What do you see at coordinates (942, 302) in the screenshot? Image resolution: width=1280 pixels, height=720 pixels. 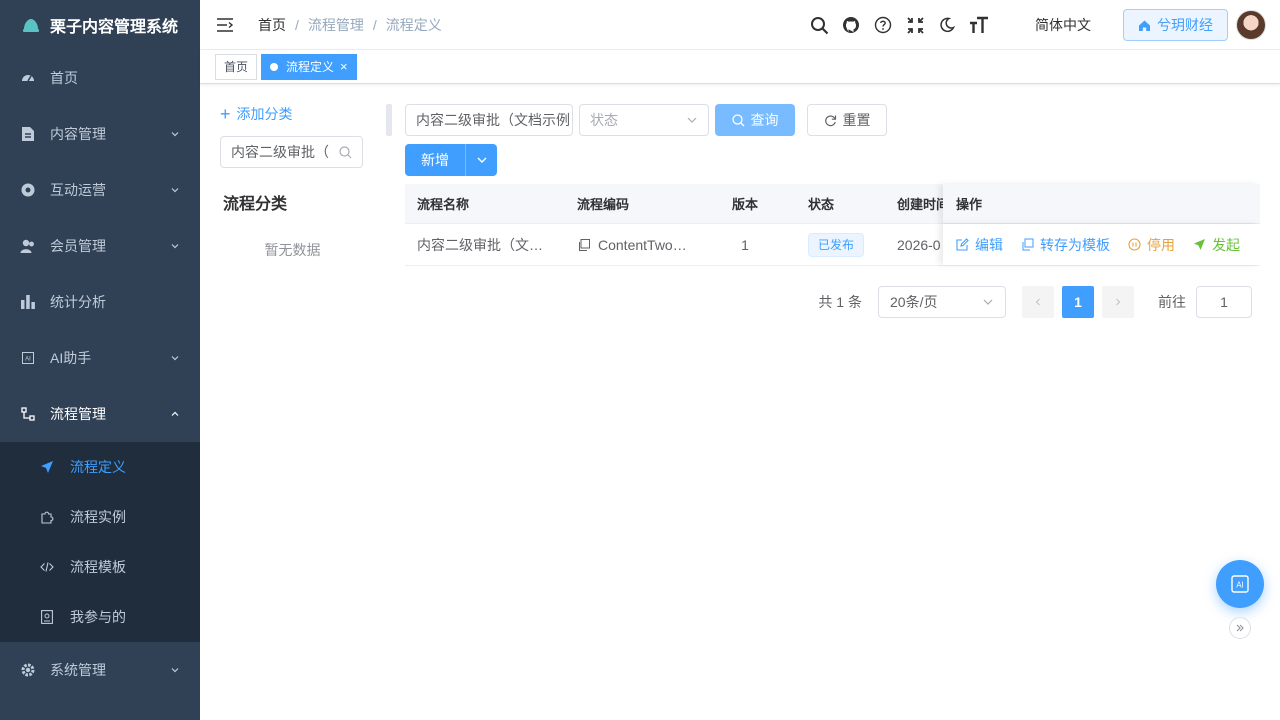 I see `page-size-select: 20条/页` at bounding box center [942, 302].